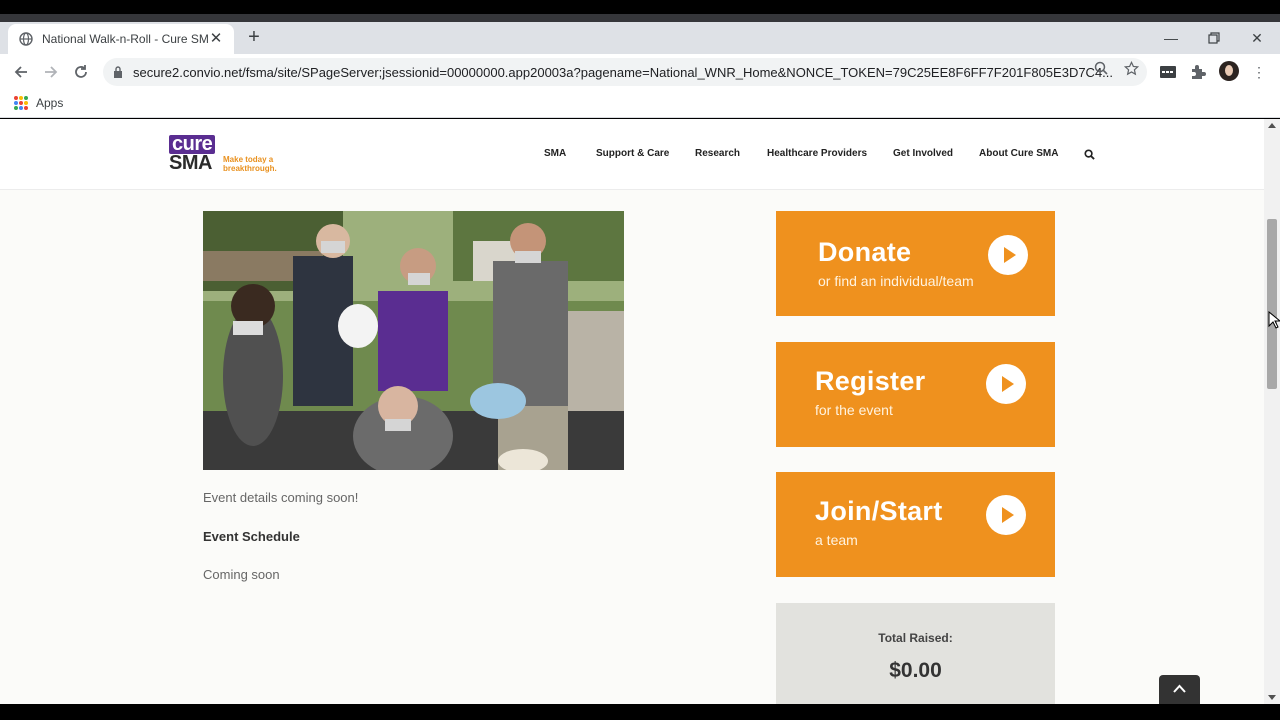 This screenshot has height=720, width=1280. I want to click on chevron-up-icon, so click(1179, 688).